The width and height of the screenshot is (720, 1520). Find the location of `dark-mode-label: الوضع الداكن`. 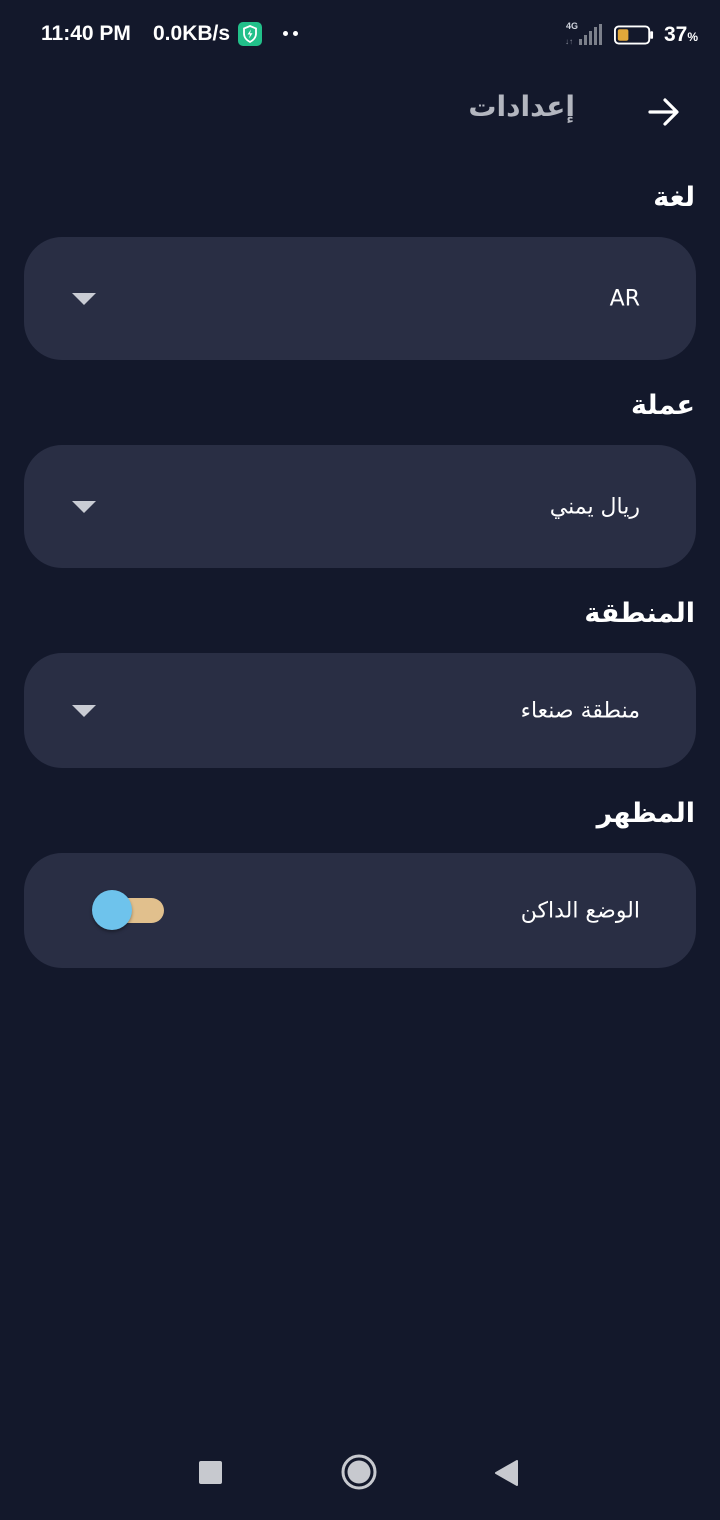

dark-mode-label: الوضع الداكن is located at coordinates (580, 910).